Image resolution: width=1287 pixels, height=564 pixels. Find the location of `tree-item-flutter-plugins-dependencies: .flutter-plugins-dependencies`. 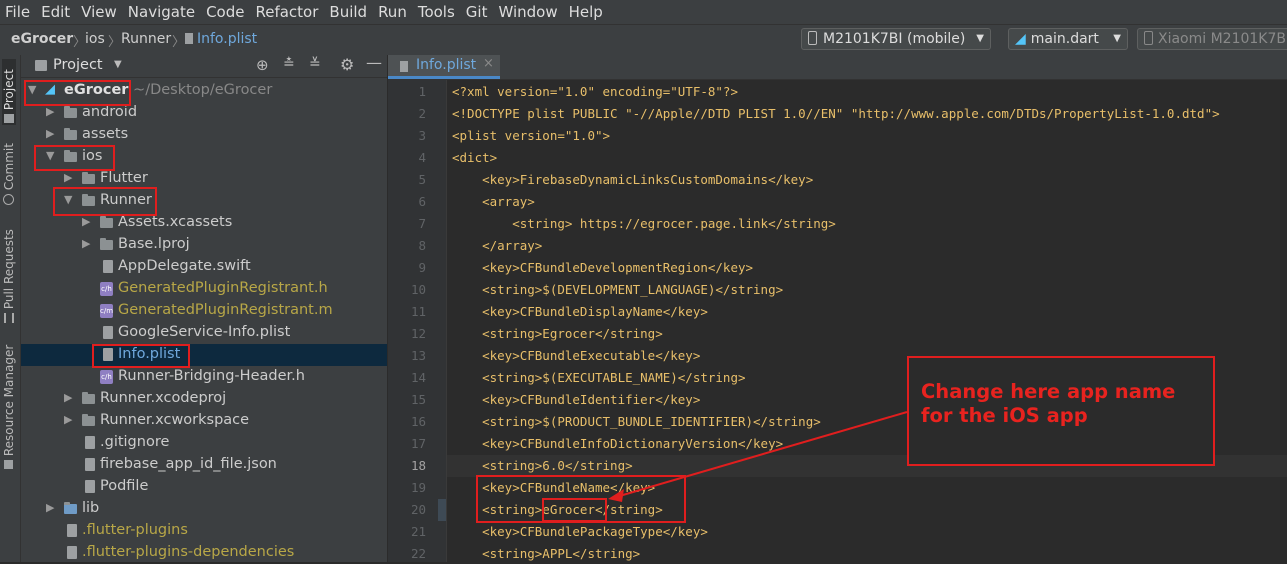

tree-item-flutter-plugins-dependencies: .flutter-plugins-dependencies is located at coordinates (204, 553).